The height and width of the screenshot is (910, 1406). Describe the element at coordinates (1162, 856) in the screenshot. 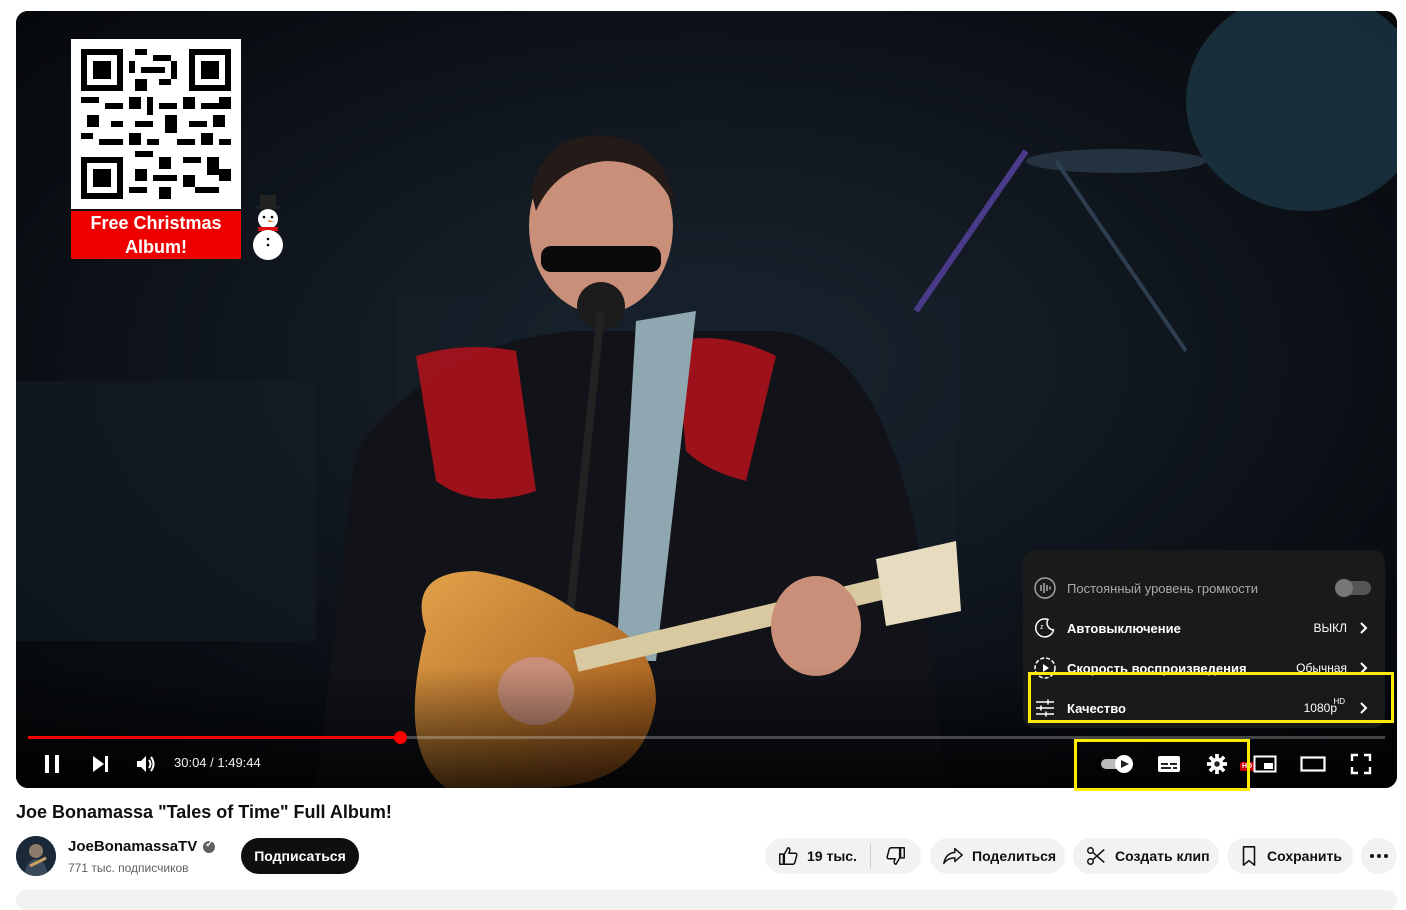

I see `create-clip-label: Создать клип` at that location.